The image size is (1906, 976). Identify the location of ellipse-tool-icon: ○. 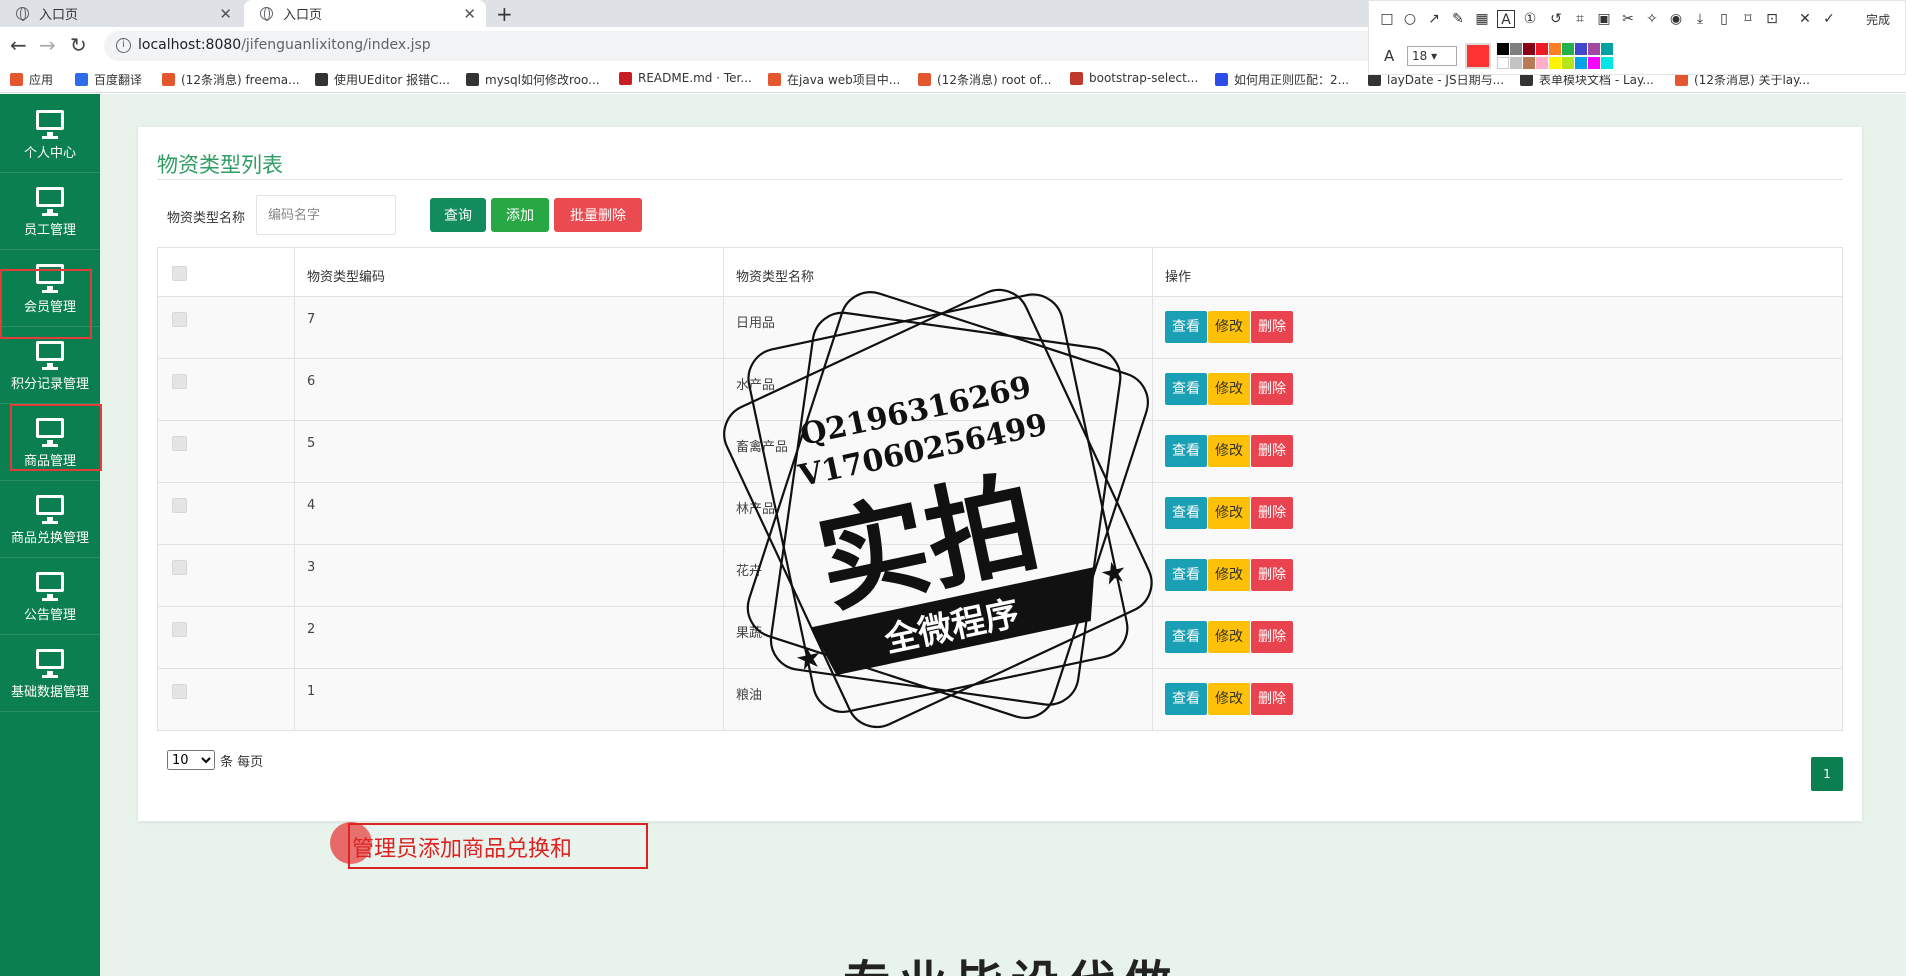
(1410, 19).